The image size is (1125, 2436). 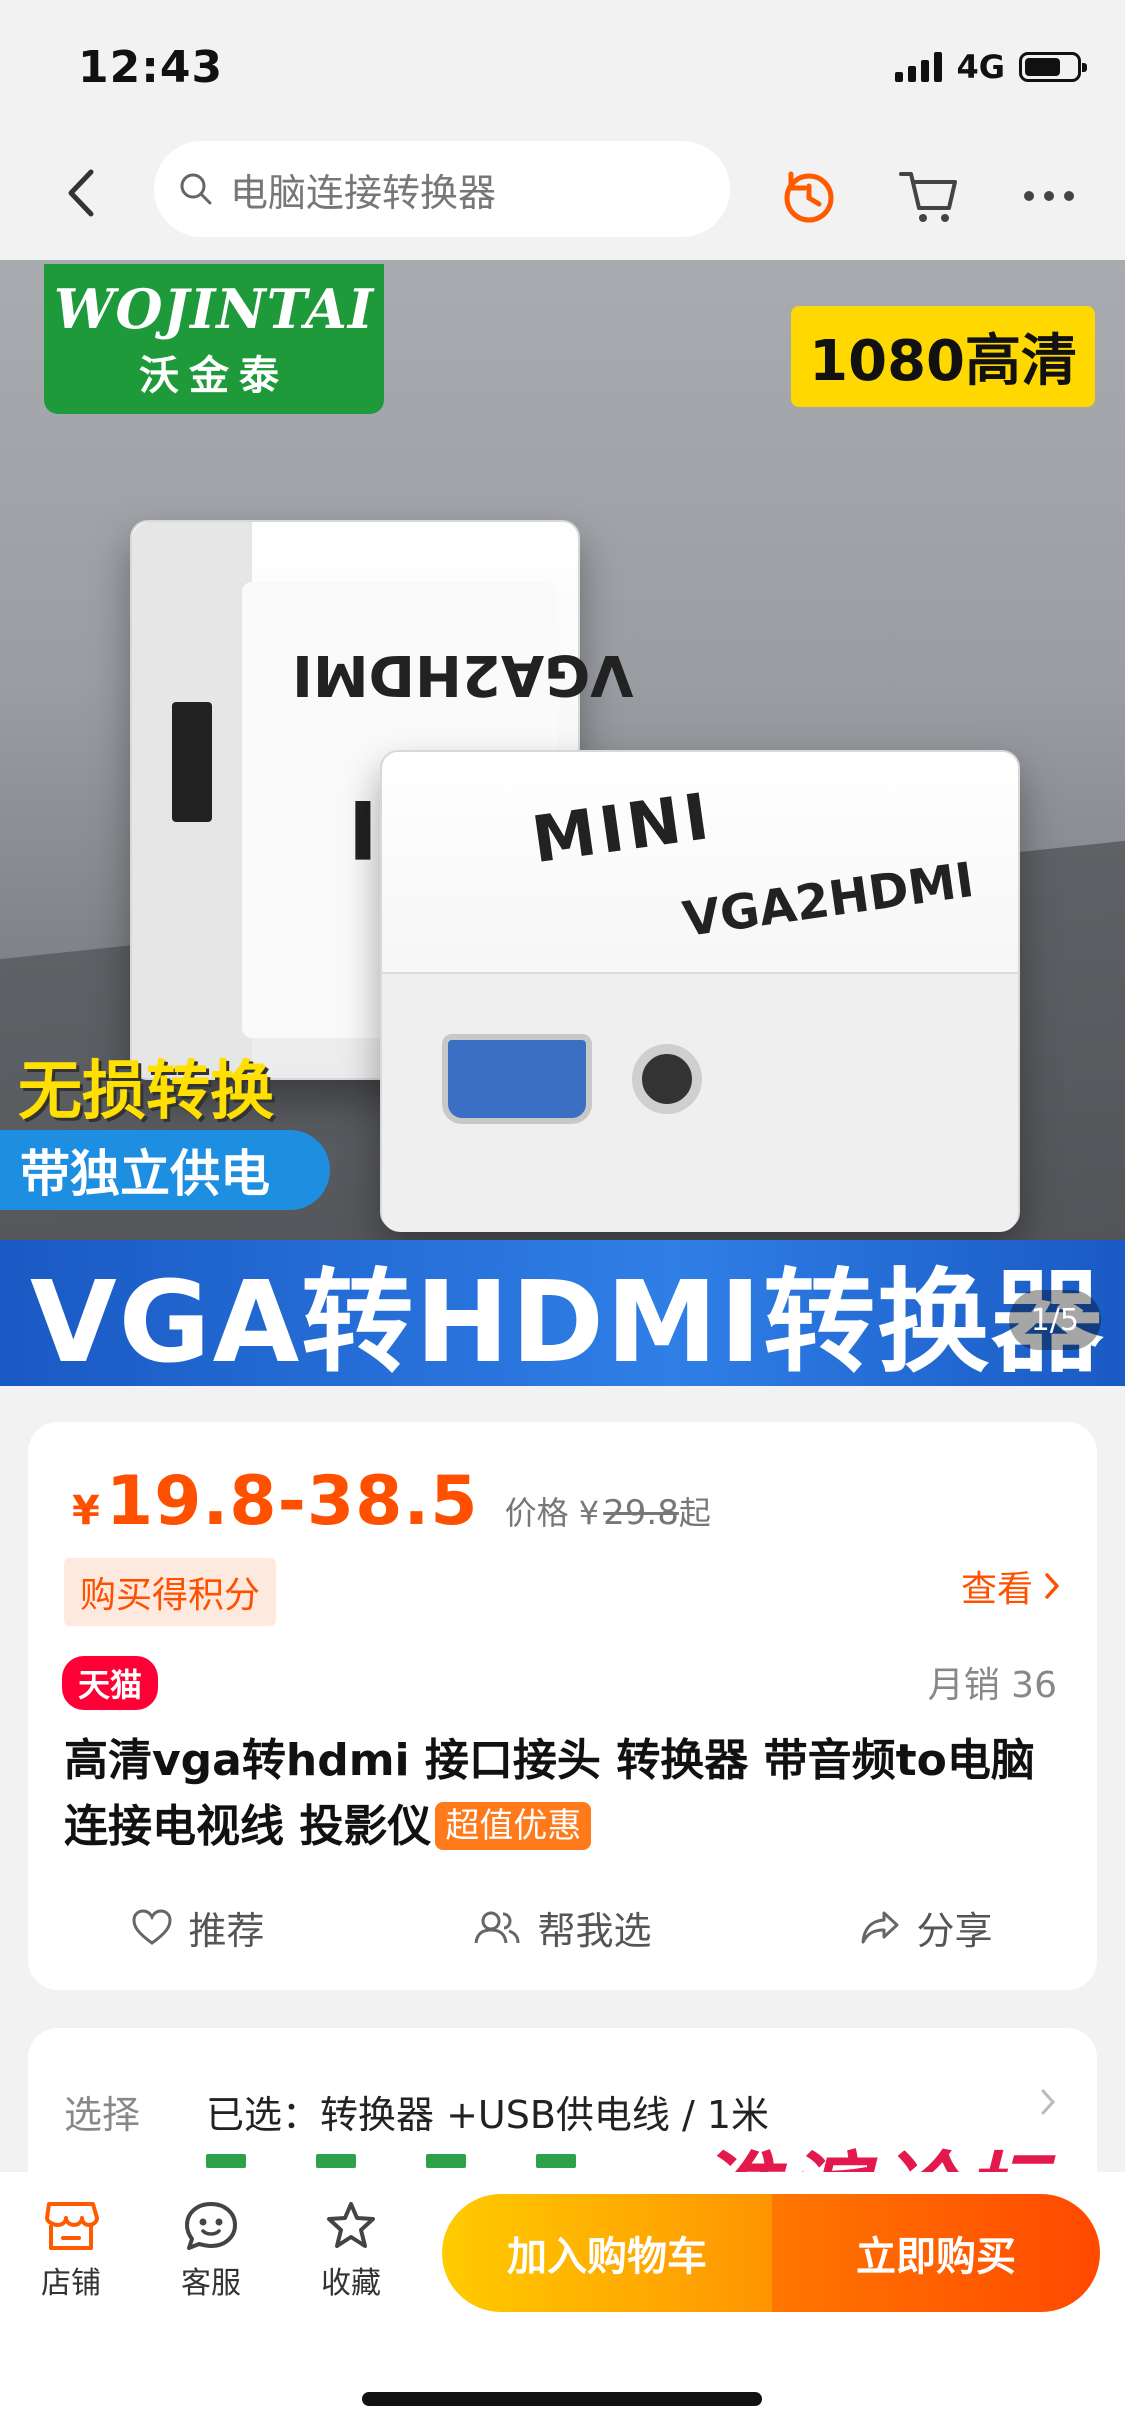 I want to click on favorite-button: 收藏, so click(x=351, y=2251).